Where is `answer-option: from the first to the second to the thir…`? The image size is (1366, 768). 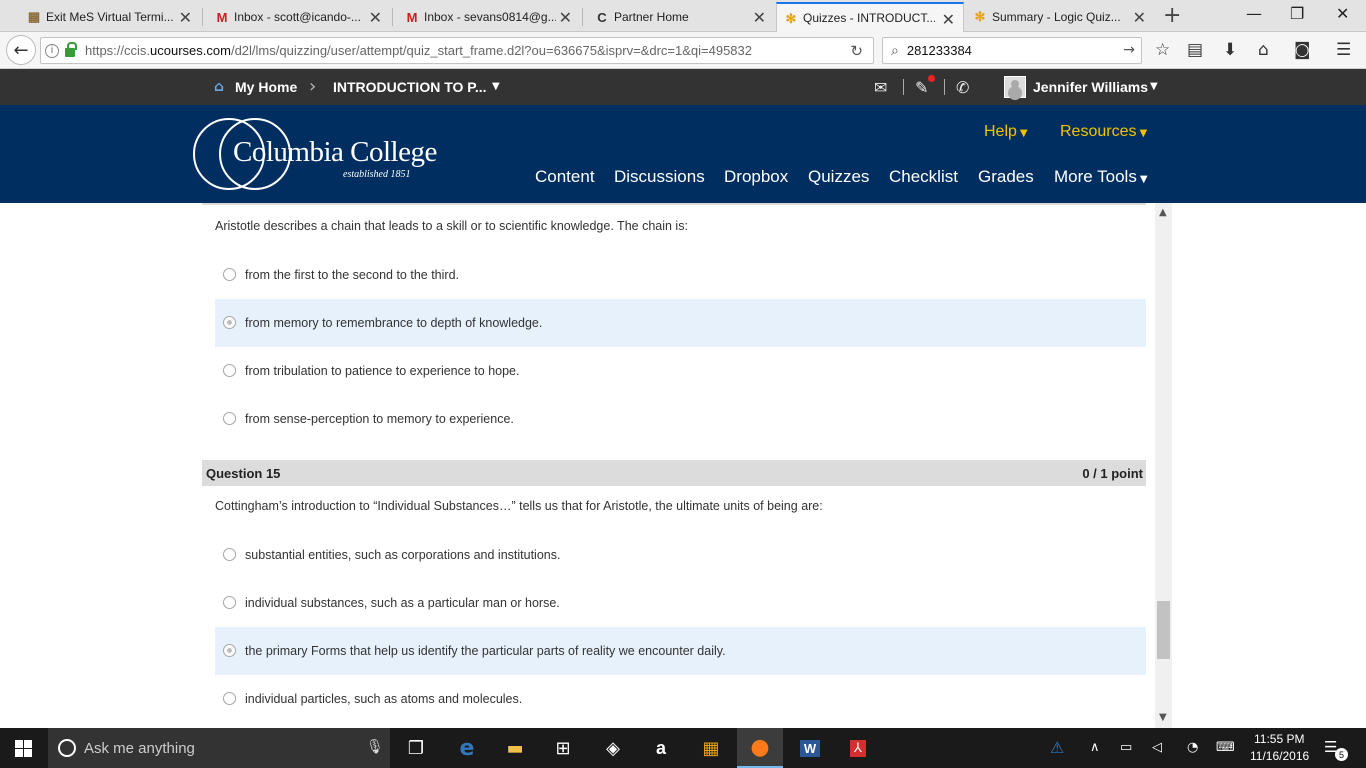
answer-option: from the first to the second to the thir… is located at coordinates (680, 275).